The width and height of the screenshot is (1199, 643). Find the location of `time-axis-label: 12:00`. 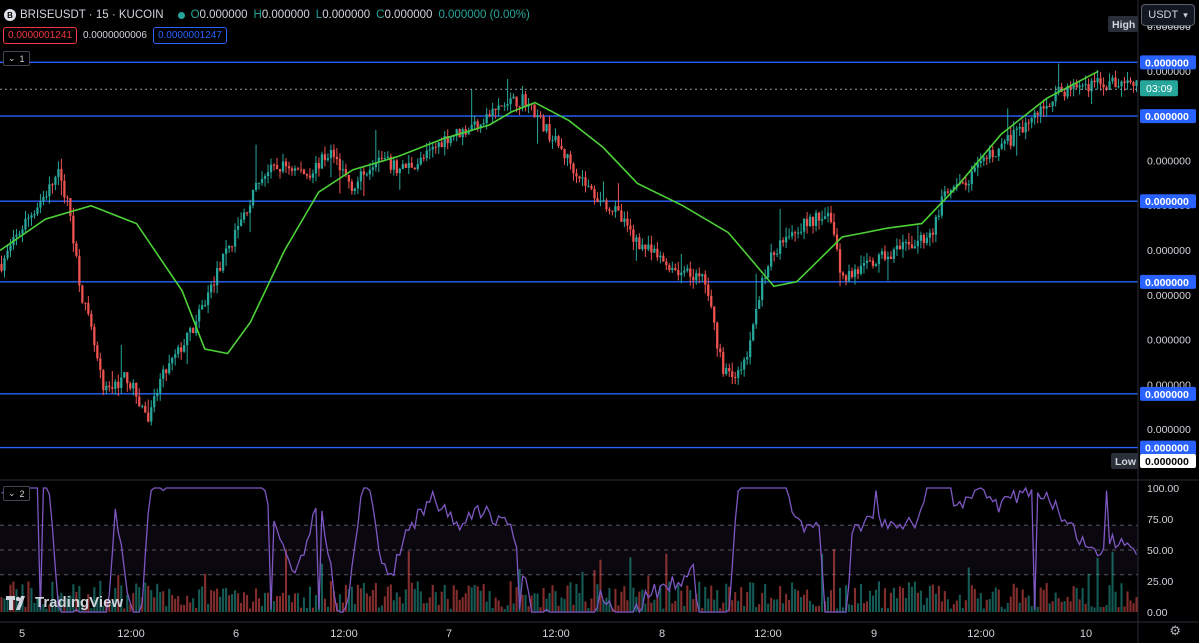

time-axis-label: 12:00 is located at coordinates (768, 634).